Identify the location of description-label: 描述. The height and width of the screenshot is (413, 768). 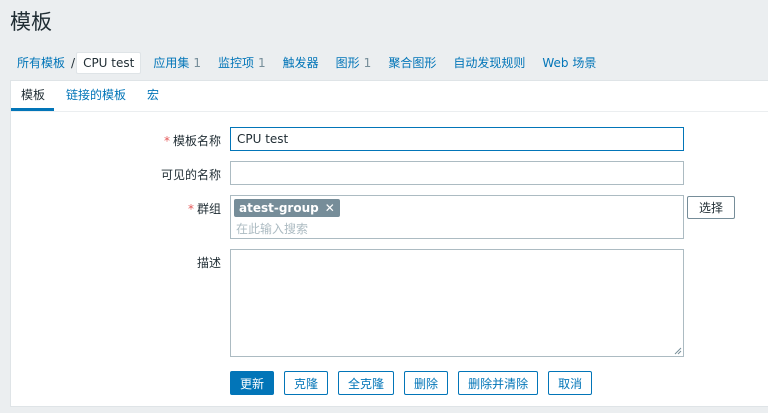
(208, 263).